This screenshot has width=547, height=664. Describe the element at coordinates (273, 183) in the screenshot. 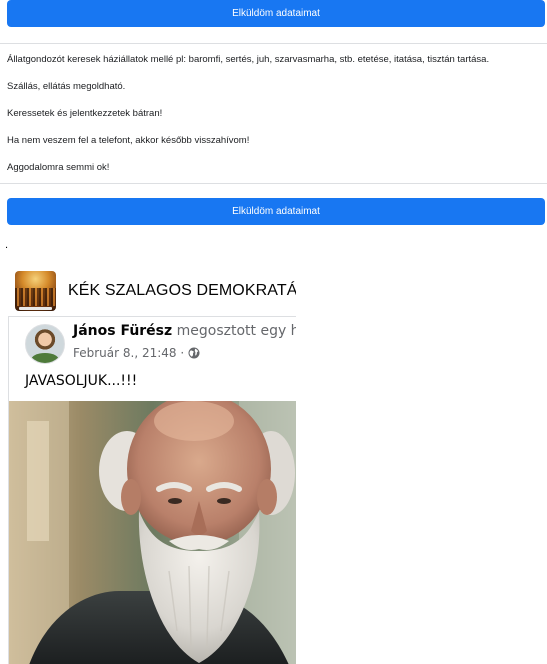

I see `divider-bottom` at that location.